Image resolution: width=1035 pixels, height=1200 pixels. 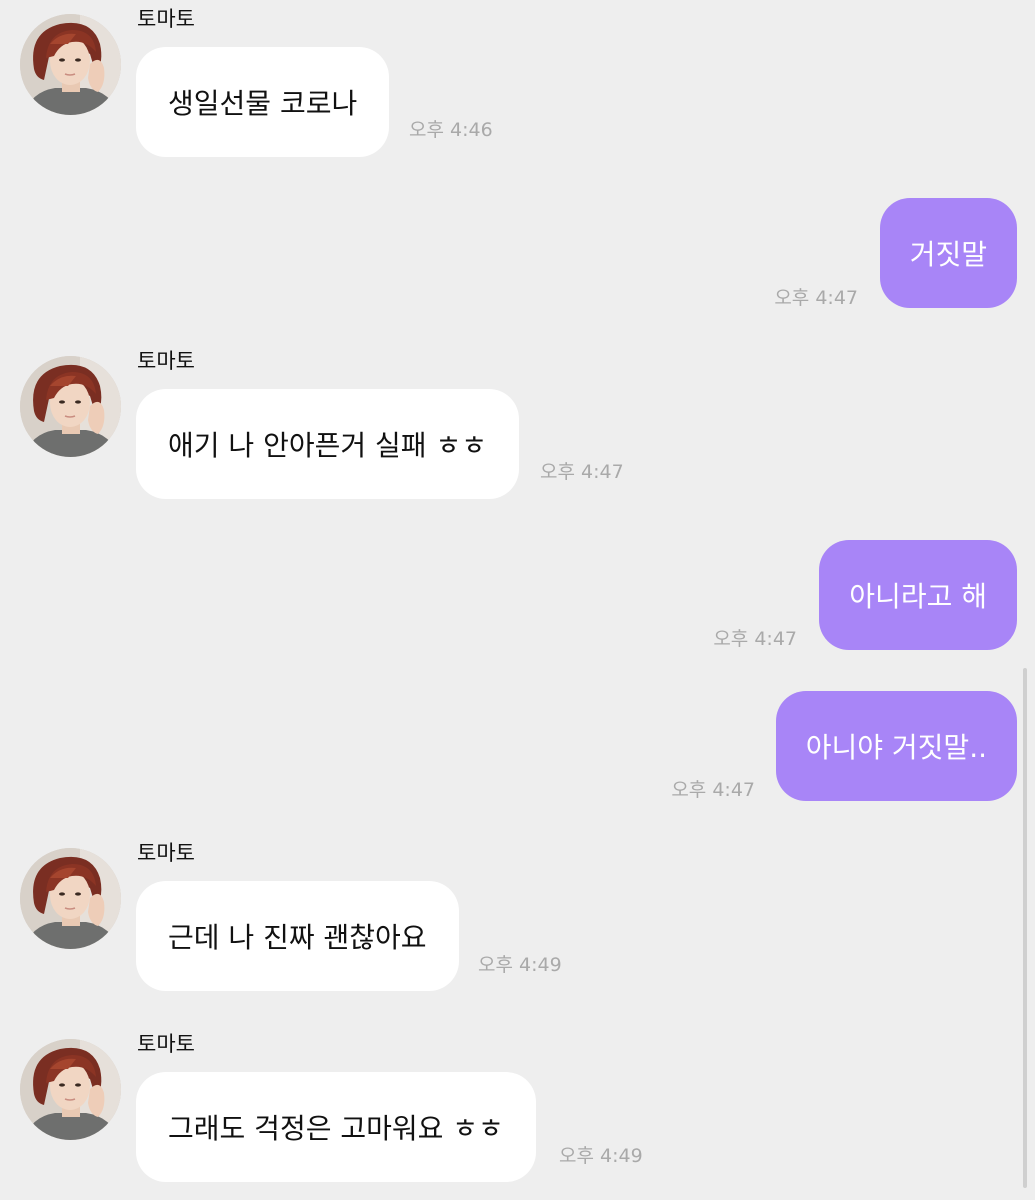 I want to click on message-text: 아니라고 해, so click(x=918, y=596).